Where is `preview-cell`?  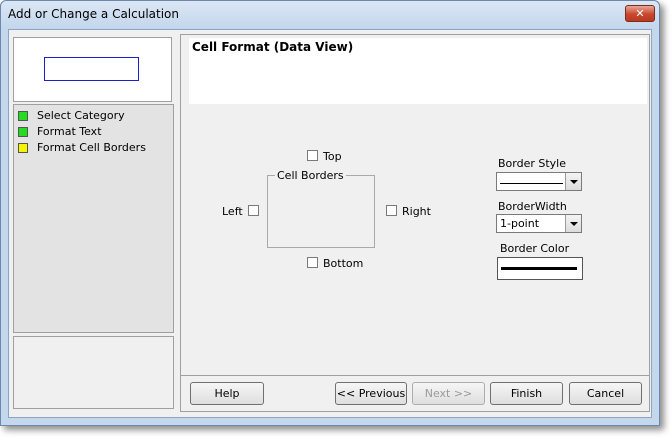
preview-cell is located at coordinates (91, 69).